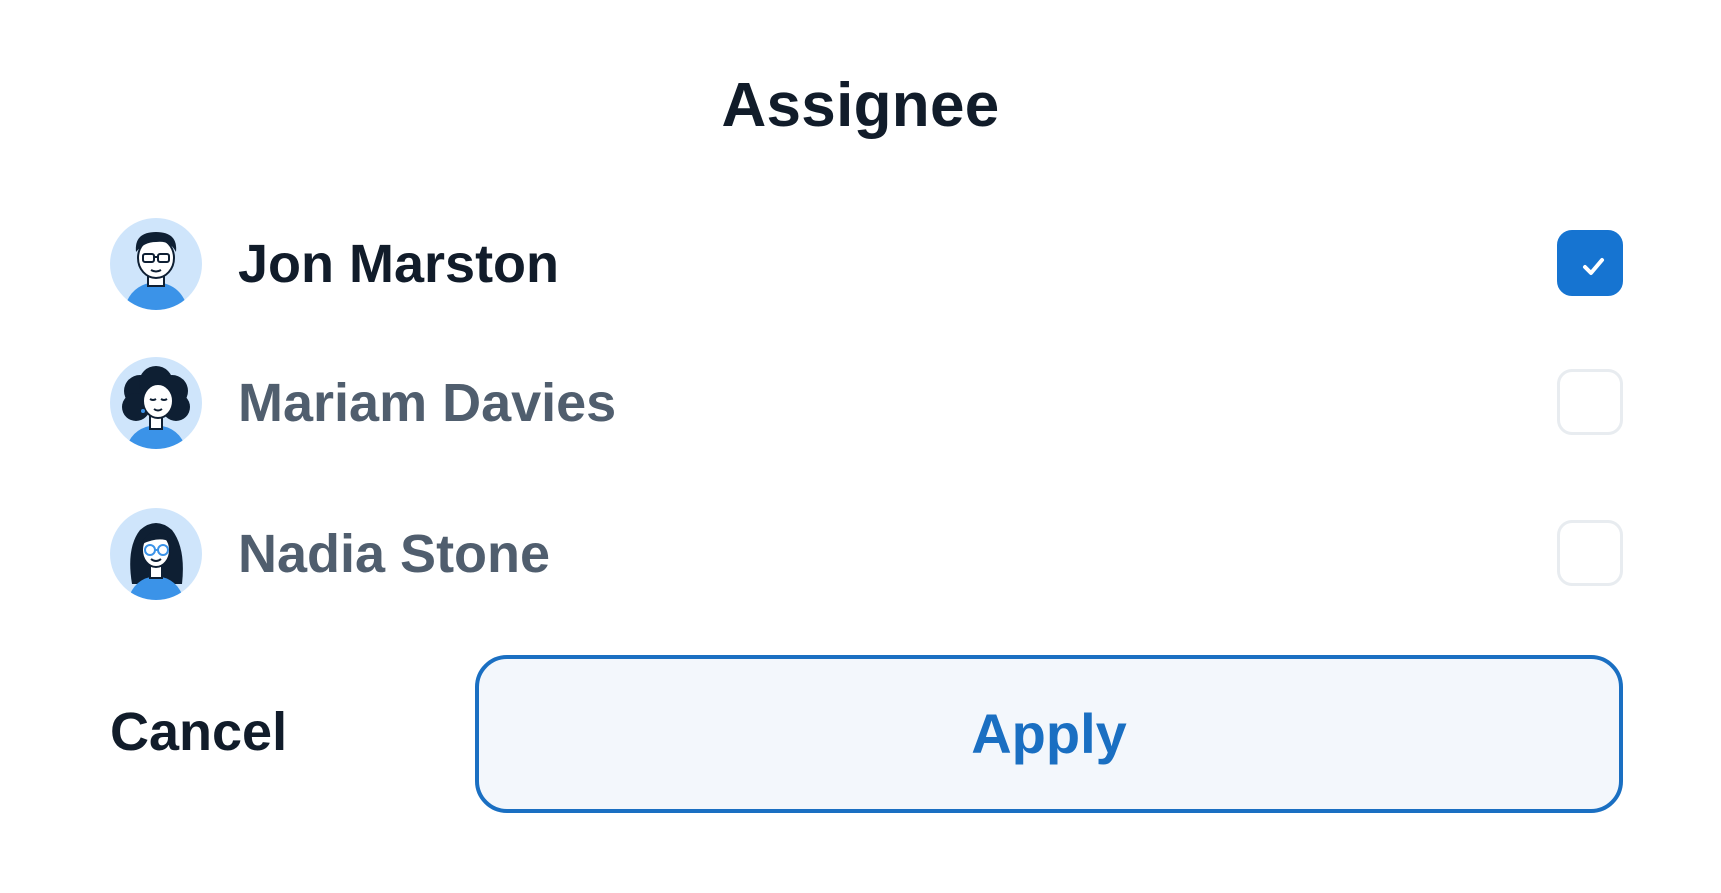 The image size is (1721, 893). Describe the element at coordinates (156, 403) in the screenshot. I see `woman-curly-hair-avatar` at that location.